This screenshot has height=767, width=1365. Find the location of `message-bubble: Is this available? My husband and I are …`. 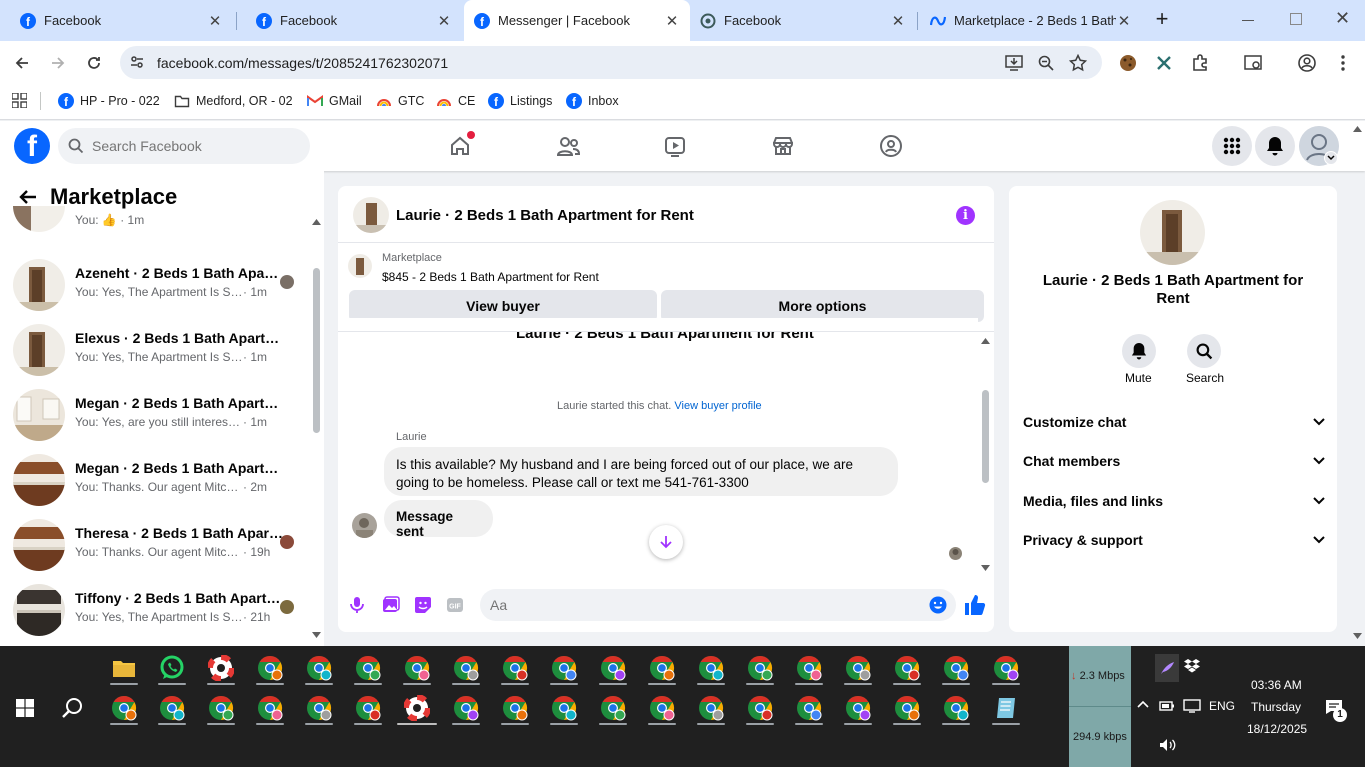

message-bubble: Is this available? My husband and I are … is located at coordinates (641, 471).